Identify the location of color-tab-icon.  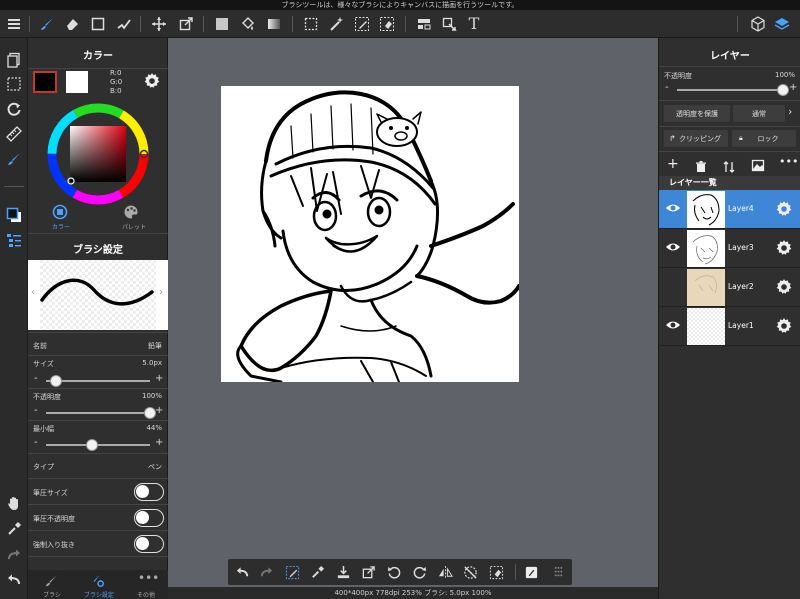
(62, 212).